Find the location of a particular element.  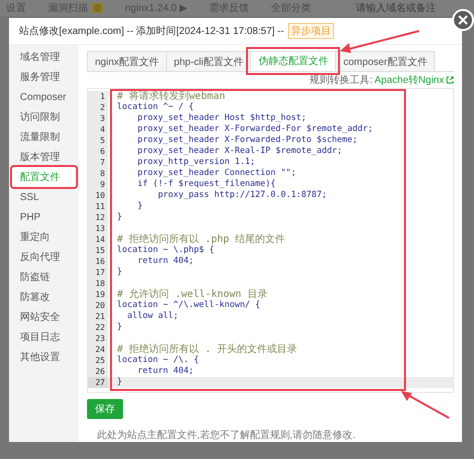

tab: composer配置文件 is located at coordinates (385, 61).